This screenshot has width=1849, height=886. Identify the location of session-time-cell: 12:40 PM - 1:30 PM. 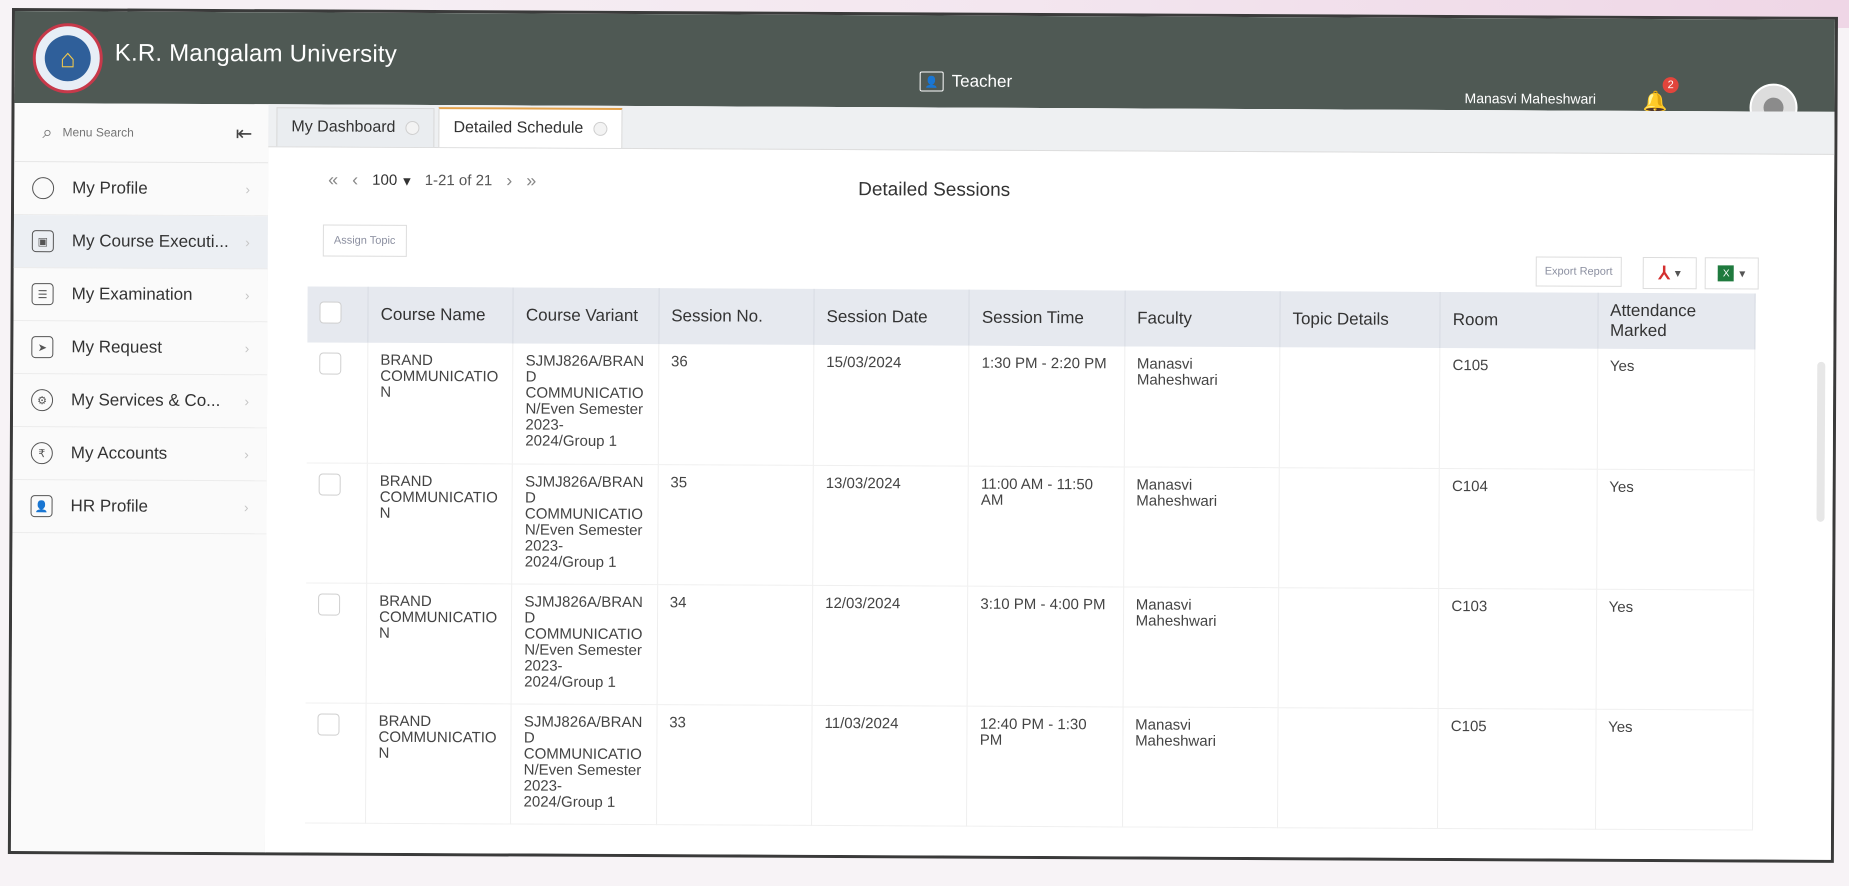
(1044, 766).